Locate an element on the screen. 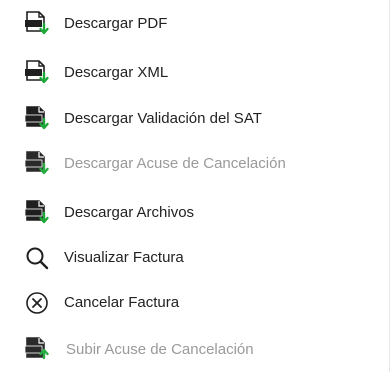 The height and width of the screenshot is (372, 390). xml-file-download-icon is located at coordinates (37, 73).